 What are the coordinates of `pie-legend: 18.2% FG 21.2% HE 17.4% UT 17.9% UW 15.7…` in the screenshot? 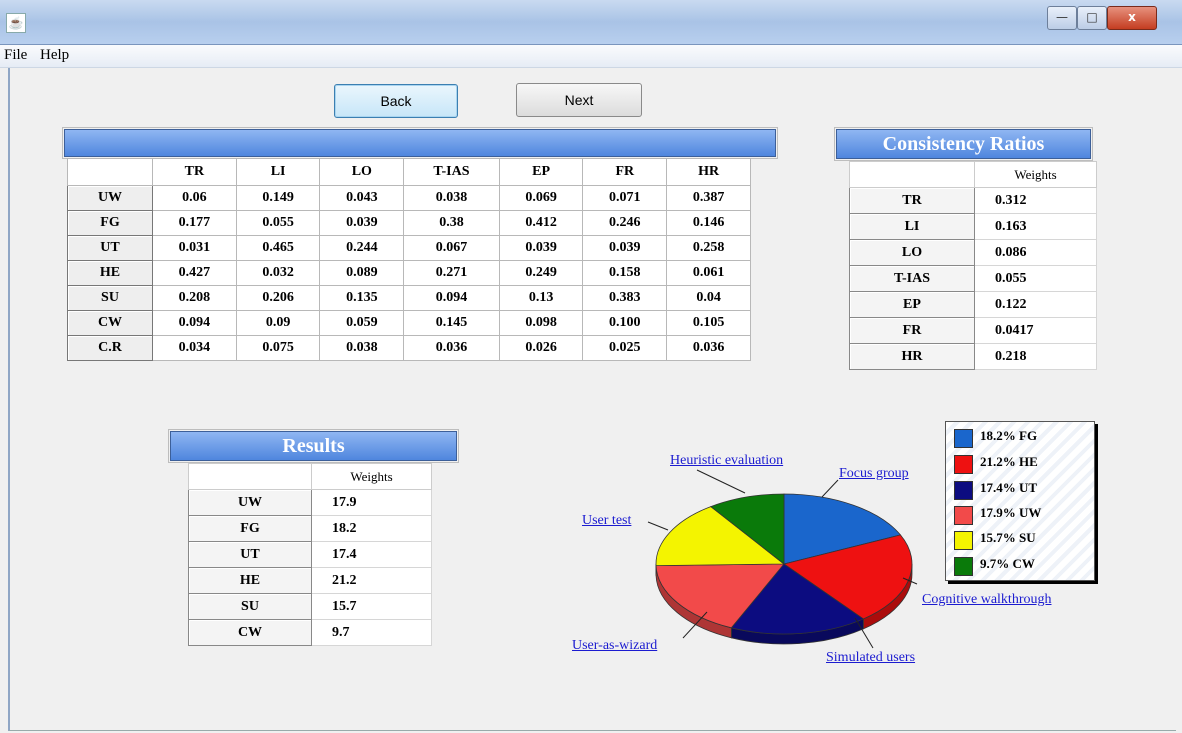 It's located at (1020, 501).